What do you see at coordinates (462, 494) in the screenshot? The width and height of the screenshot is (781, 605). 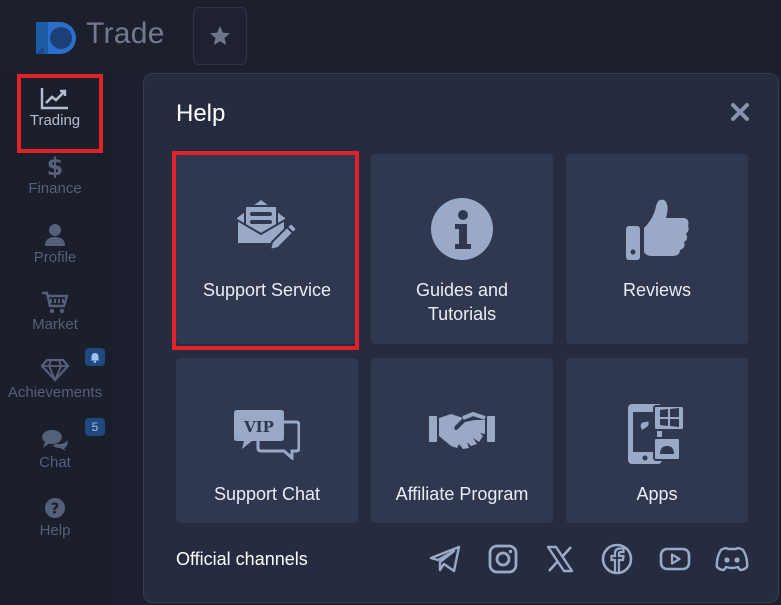 I see `tile-label: Affiliate Program` at bounding box center [462, 494].